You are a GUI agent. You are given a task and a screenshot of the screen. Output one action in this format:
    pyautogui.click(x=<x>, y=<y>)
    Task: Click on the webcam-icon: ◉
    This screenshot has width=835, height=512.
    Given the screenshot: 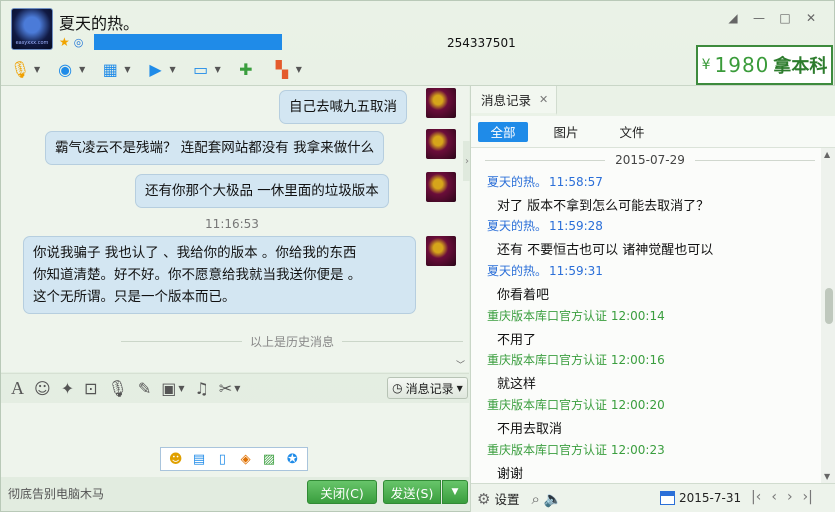 What is the action you would take?
    pyautogui.click(x=65, y=69)
    